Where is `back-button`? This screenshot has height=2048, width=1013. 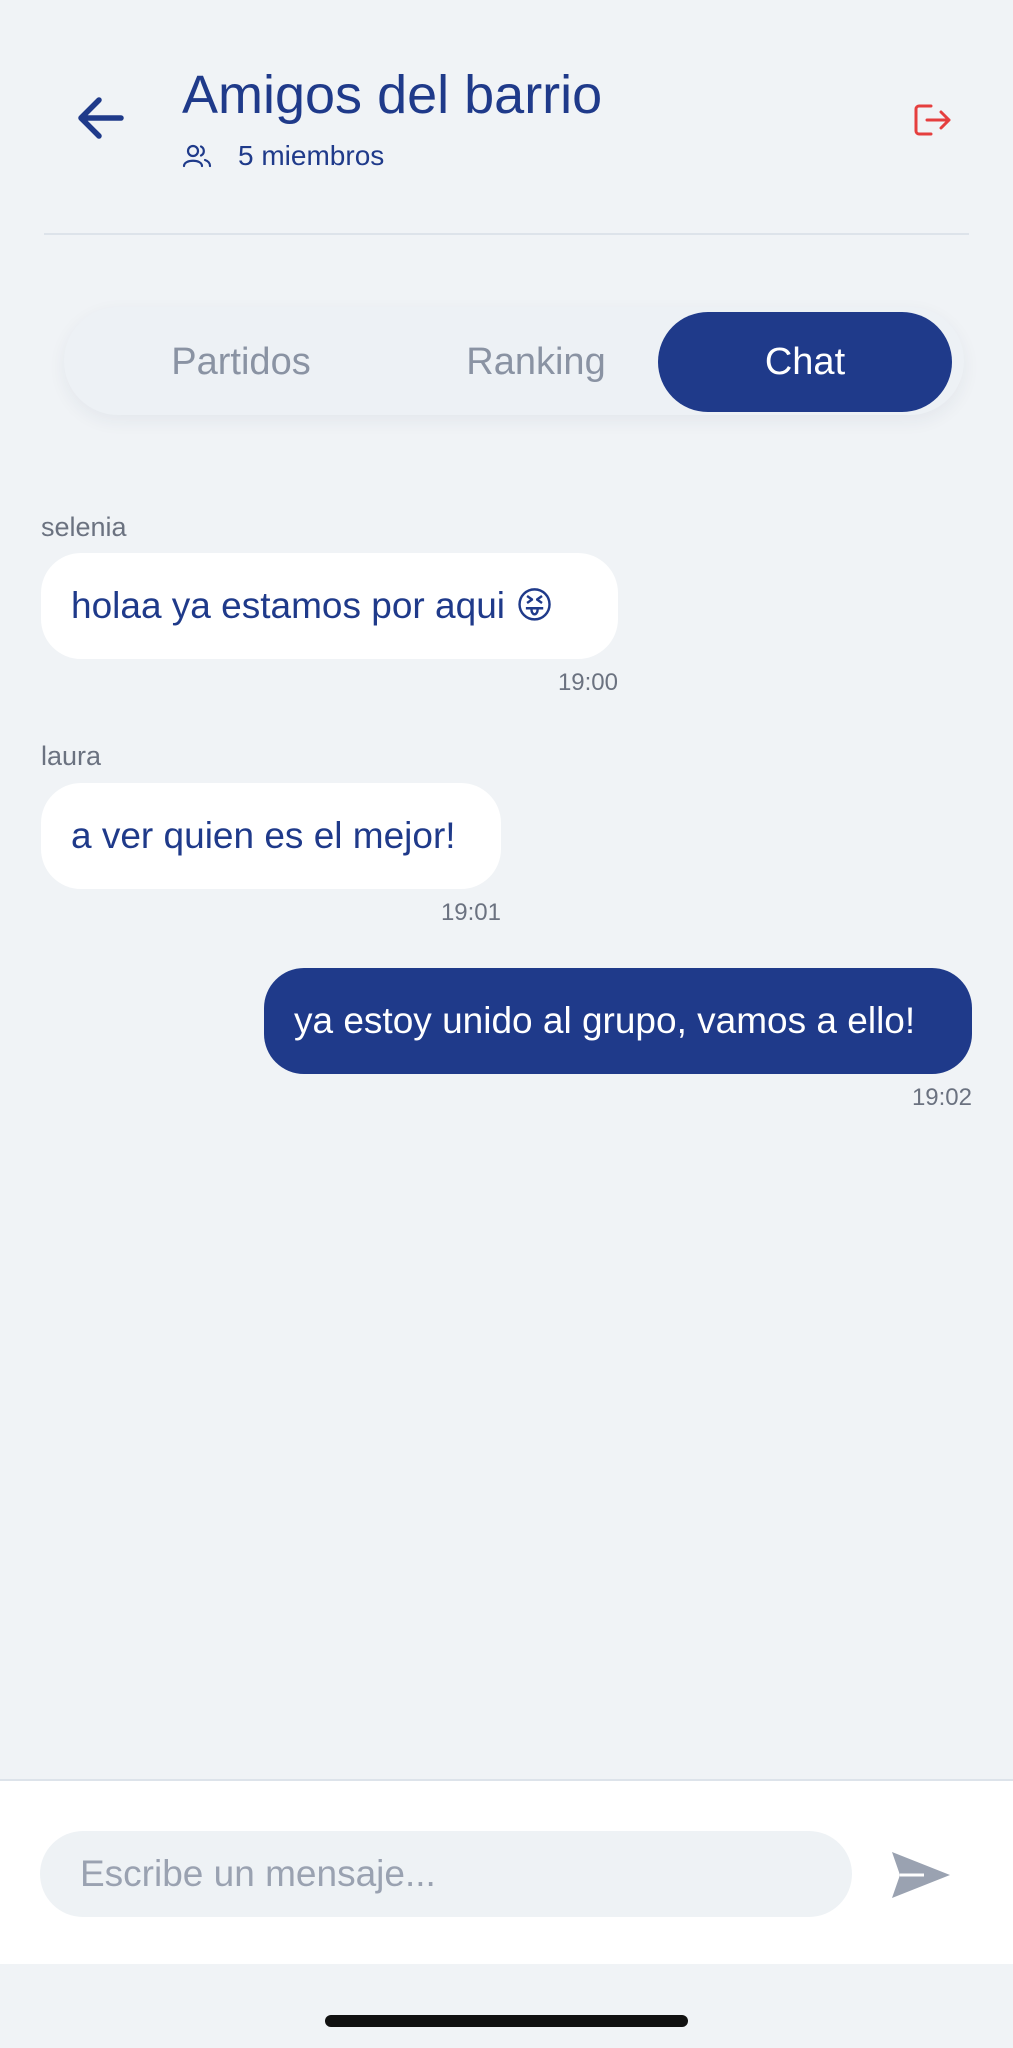 back-button is located at coordinates (100, 118).